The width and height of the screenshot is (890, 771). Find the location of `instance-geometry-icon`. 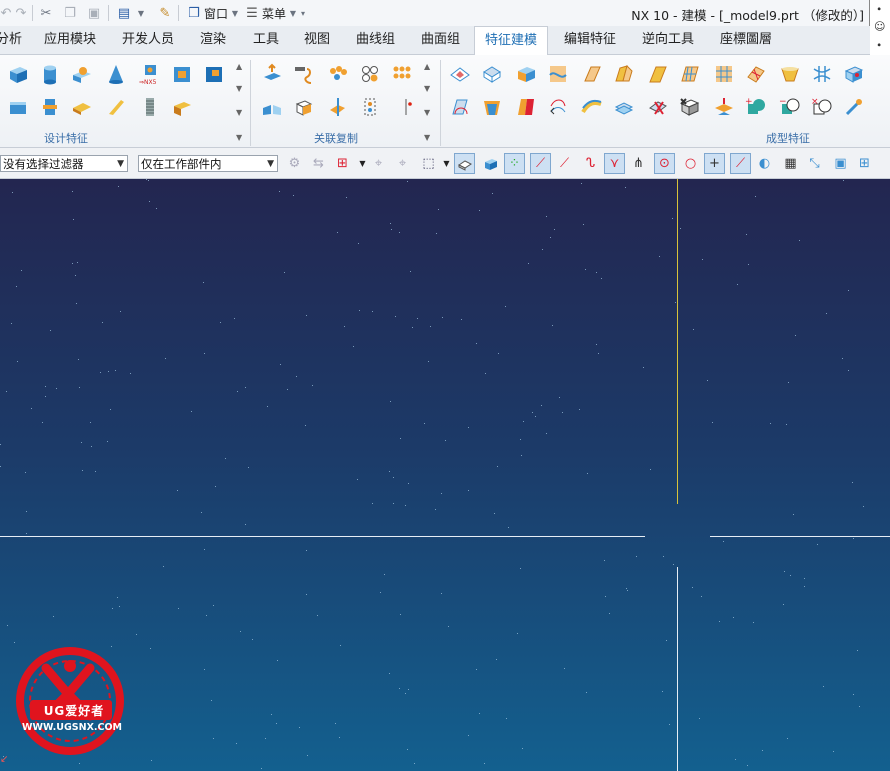

instance-geometry-icon is located at coordinates (370, 107).